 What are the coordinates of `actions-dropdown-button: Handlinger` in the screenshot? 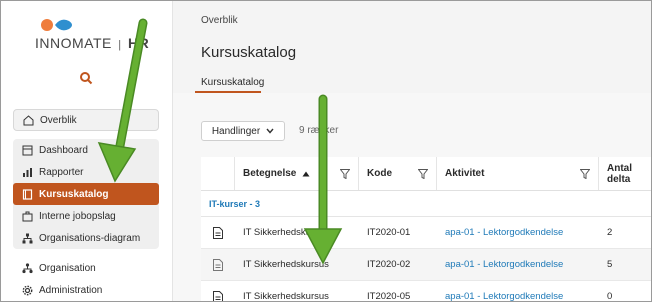 It's located at (243, 131).